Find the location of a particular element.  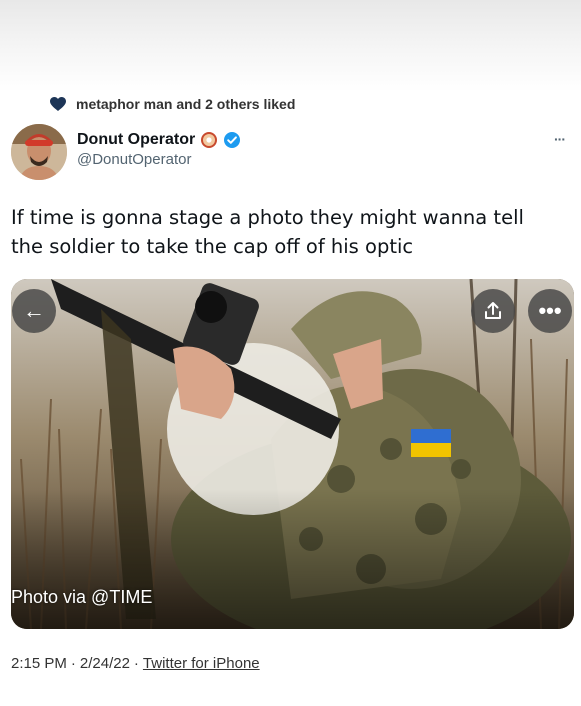

photo-caption: Photo via @TIME is located at coordinates (82, 597).